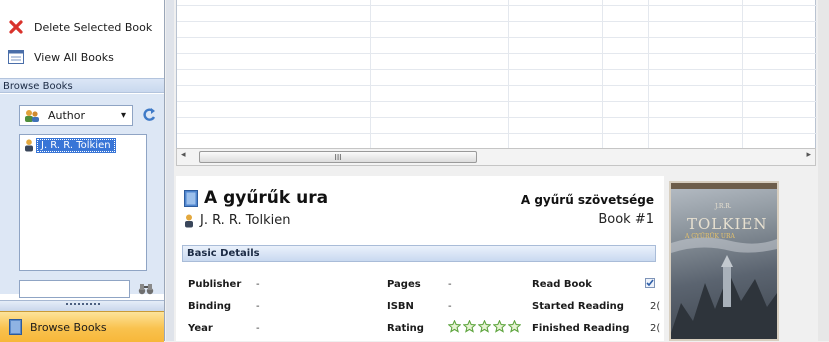  I want to click on checkmark-icon, so click(650, 283).